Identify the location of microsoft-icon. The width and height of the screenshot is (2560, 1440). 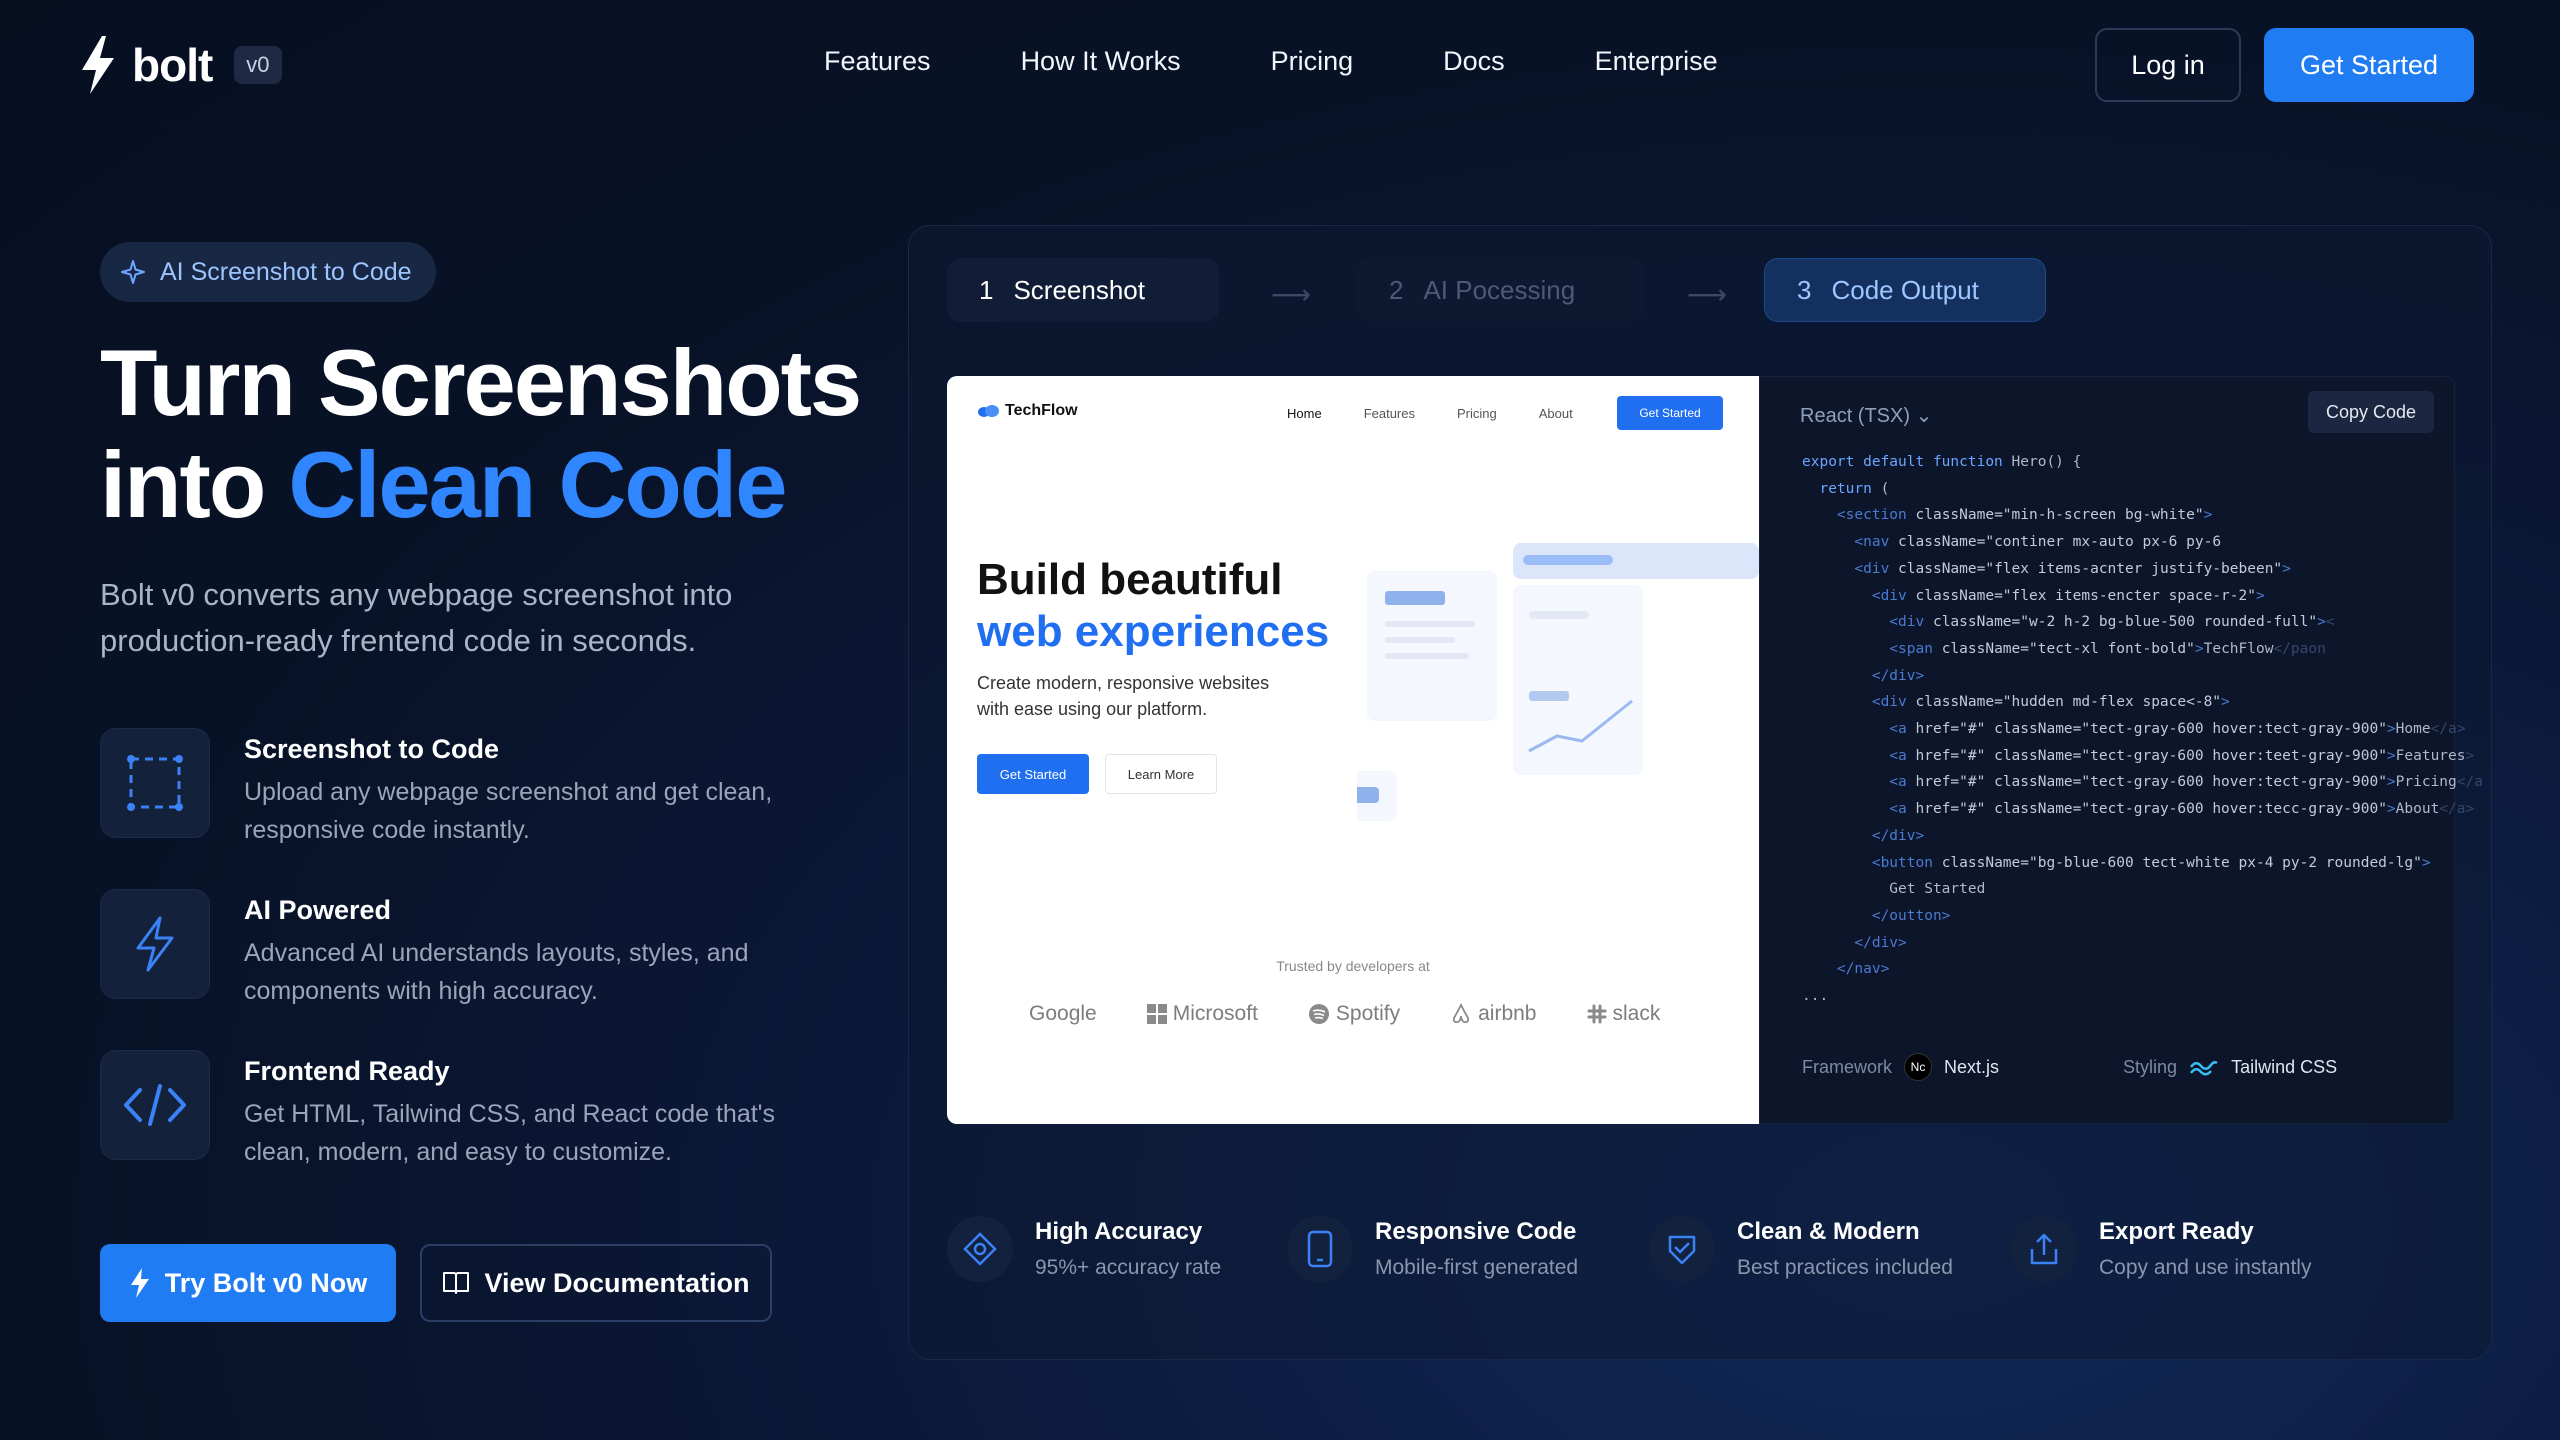
(1156, 1014).